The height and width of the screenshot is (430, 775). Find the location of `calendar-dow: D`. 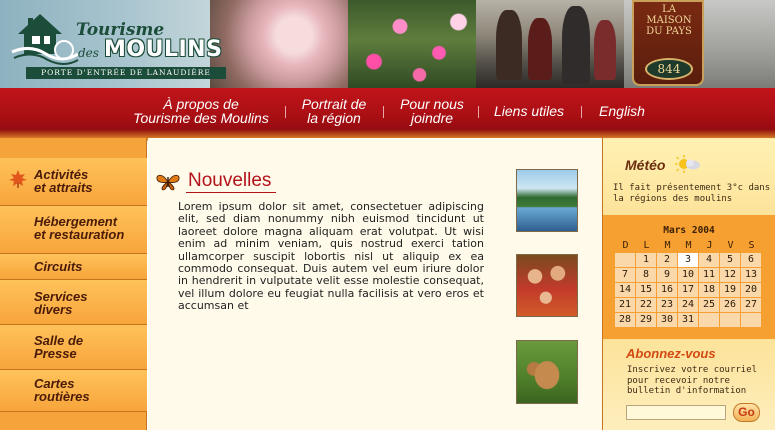

calendar-dow: D is located at coordinates (625, 245).